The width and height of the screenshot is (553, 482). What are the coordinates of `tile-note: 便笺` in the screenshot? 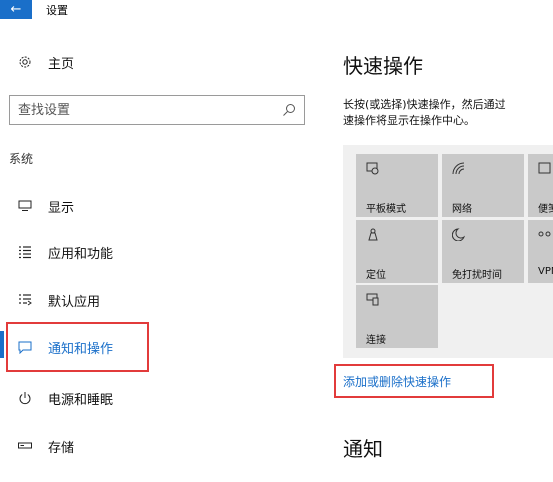 It's located at (540, 185).